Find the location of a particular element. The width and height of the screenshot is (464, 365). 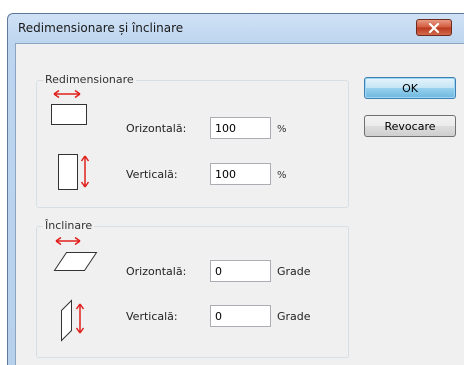

resize-horizontal-input: 100 is located at coordinates (240, 128).